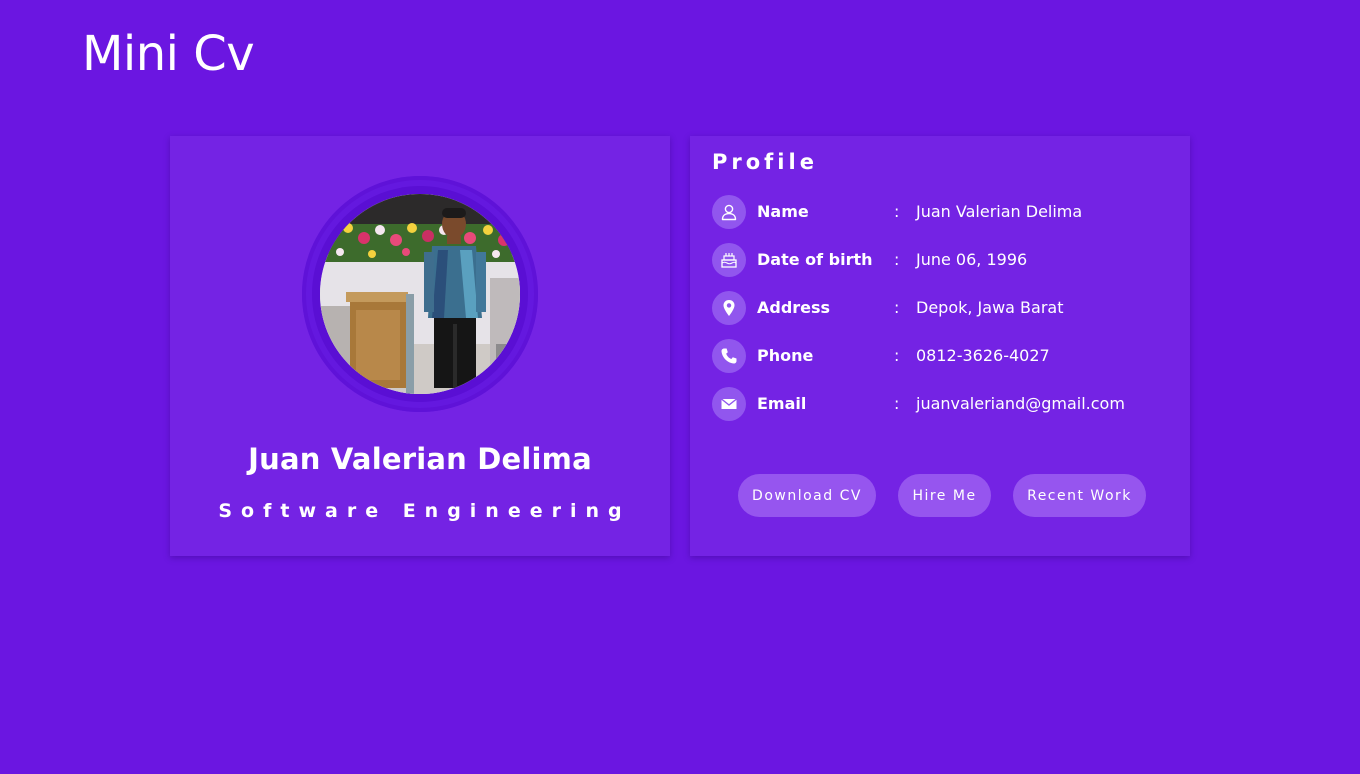 This screenshot has height=774, width=1360. Describe the element at coordinates (424, 511) in the screenshot. I see `person-role: Software Engineering` at that location.